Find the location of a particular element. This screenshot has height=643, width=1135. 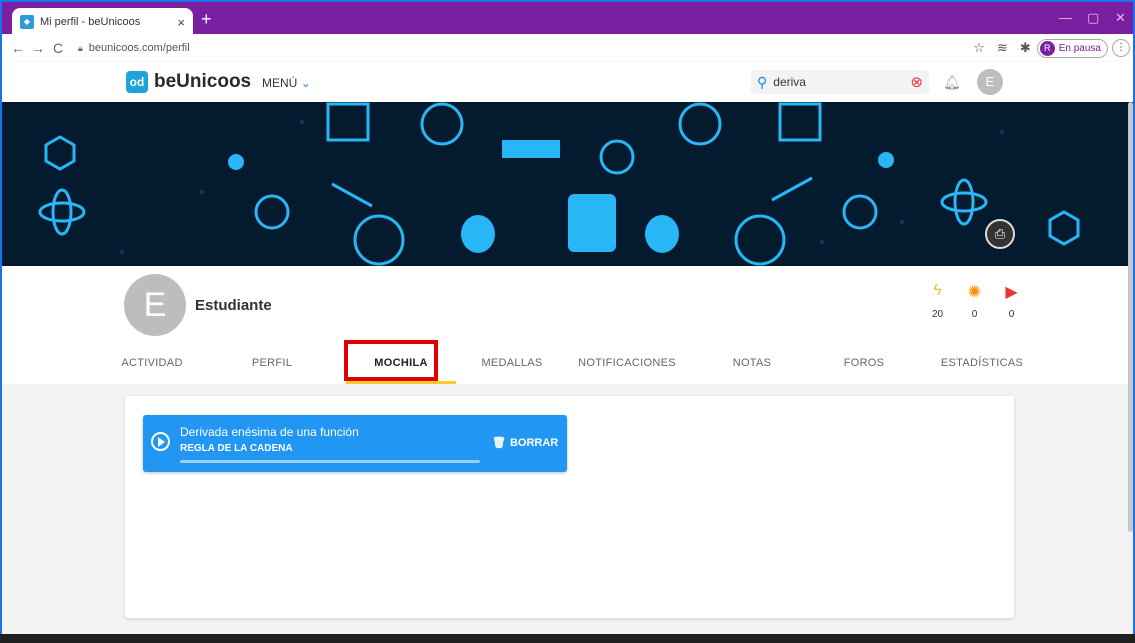

url-text: beunicoos.com/perfil is located at coordinates (139, 48).